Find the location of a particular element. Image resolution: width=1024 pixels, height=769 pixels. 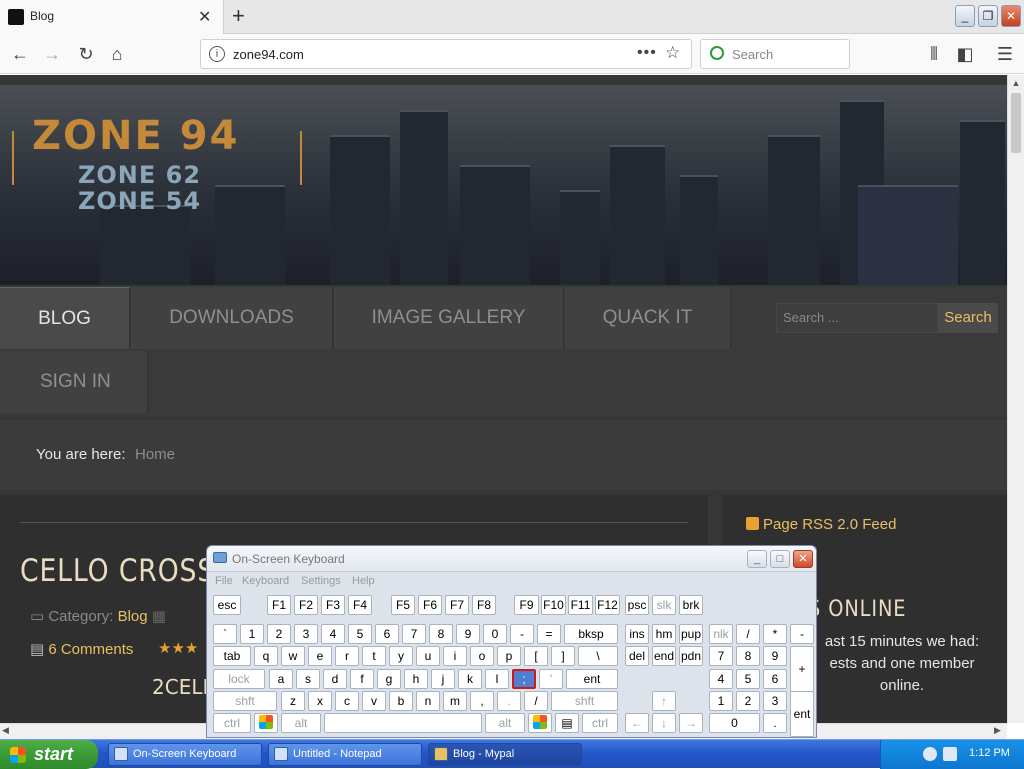

key-f4: F4 is located at coordinates (360, 605).